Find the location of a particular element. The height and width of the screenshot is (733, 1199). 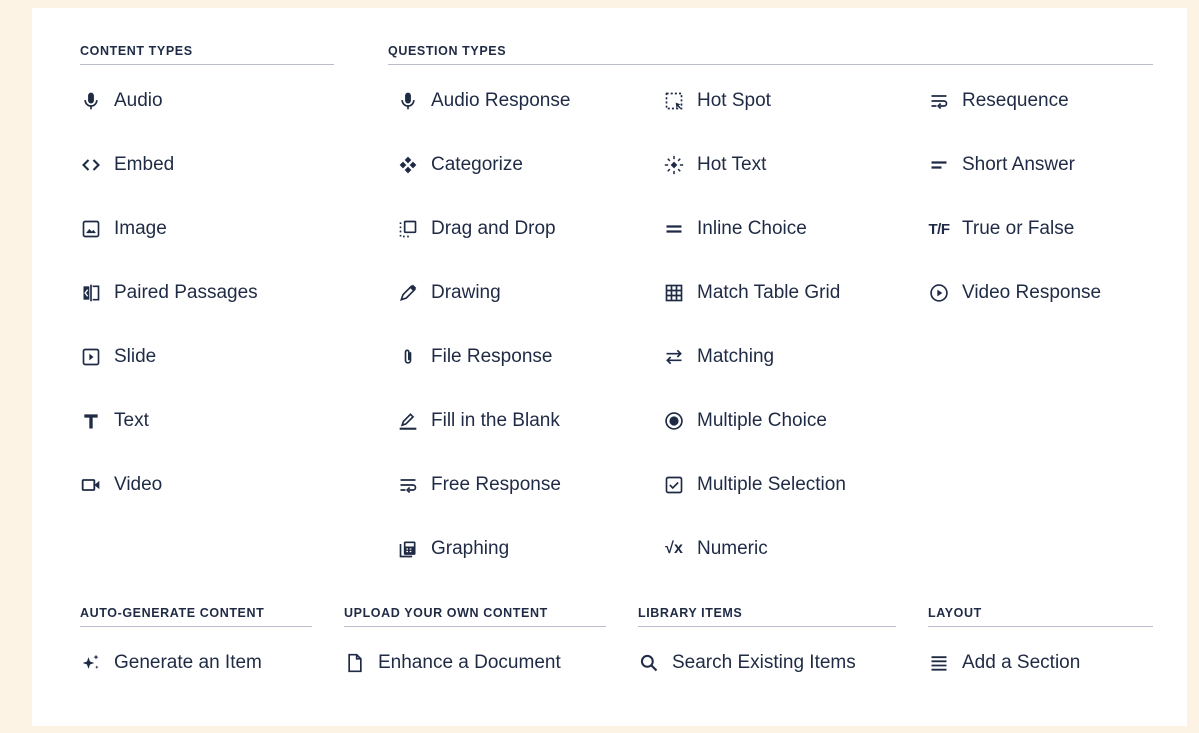

content-types-section: CONTENT TYPES is located at coordinates (207, 54).